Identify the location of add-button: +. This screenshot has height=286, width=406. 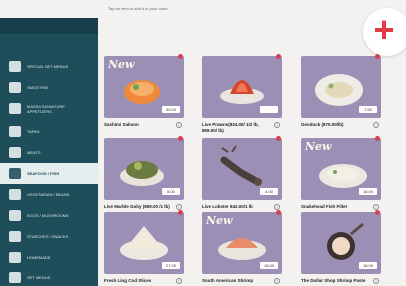
(384, 32).